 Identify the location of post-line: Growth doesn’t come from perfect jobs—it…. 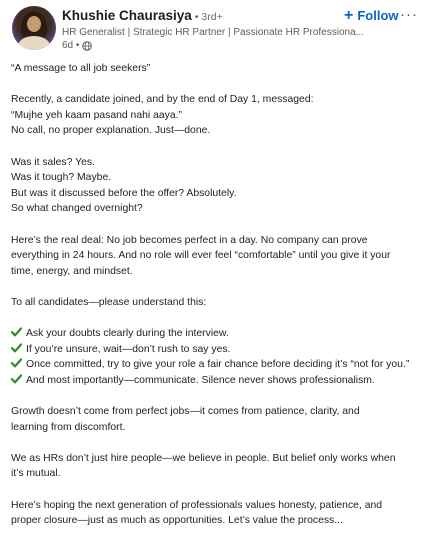
(185, 412).